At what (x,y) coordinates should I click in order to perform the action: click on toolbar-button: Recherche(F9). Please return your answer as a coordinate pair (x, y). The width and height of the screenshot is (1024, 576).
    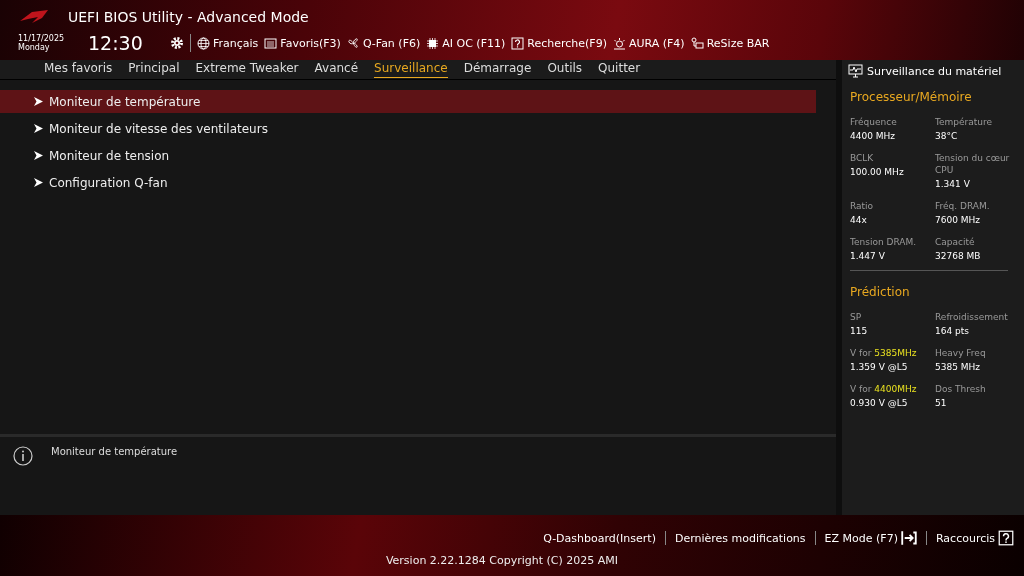
    Looking at the image, I should click on (559, 43).